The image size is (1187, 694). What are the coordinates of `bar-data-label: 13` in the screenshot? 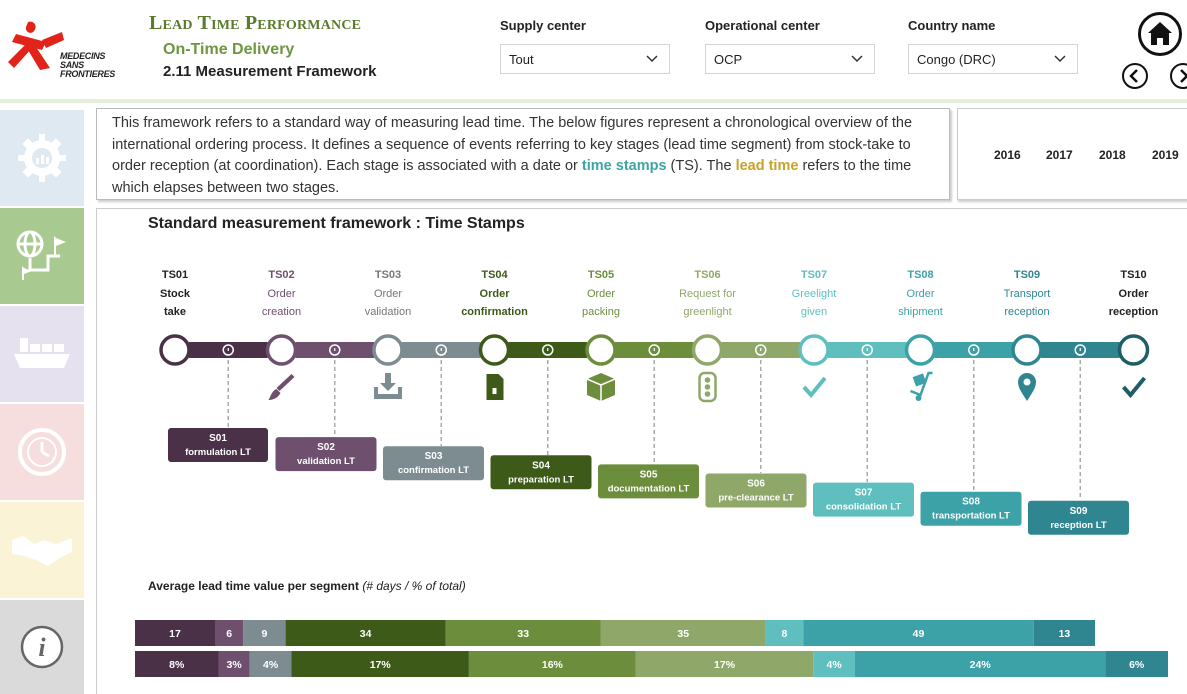 It's located at (1065, 634).